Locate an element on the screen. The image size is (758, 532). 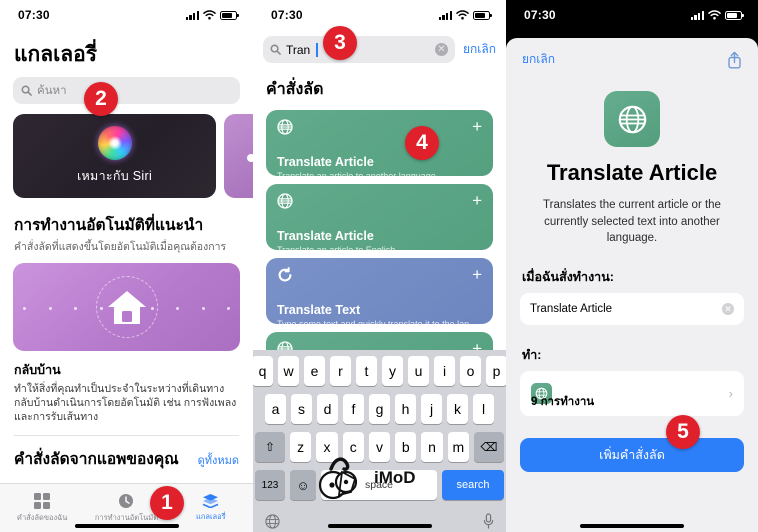
grid-icon is located at coordinates (42, 500).